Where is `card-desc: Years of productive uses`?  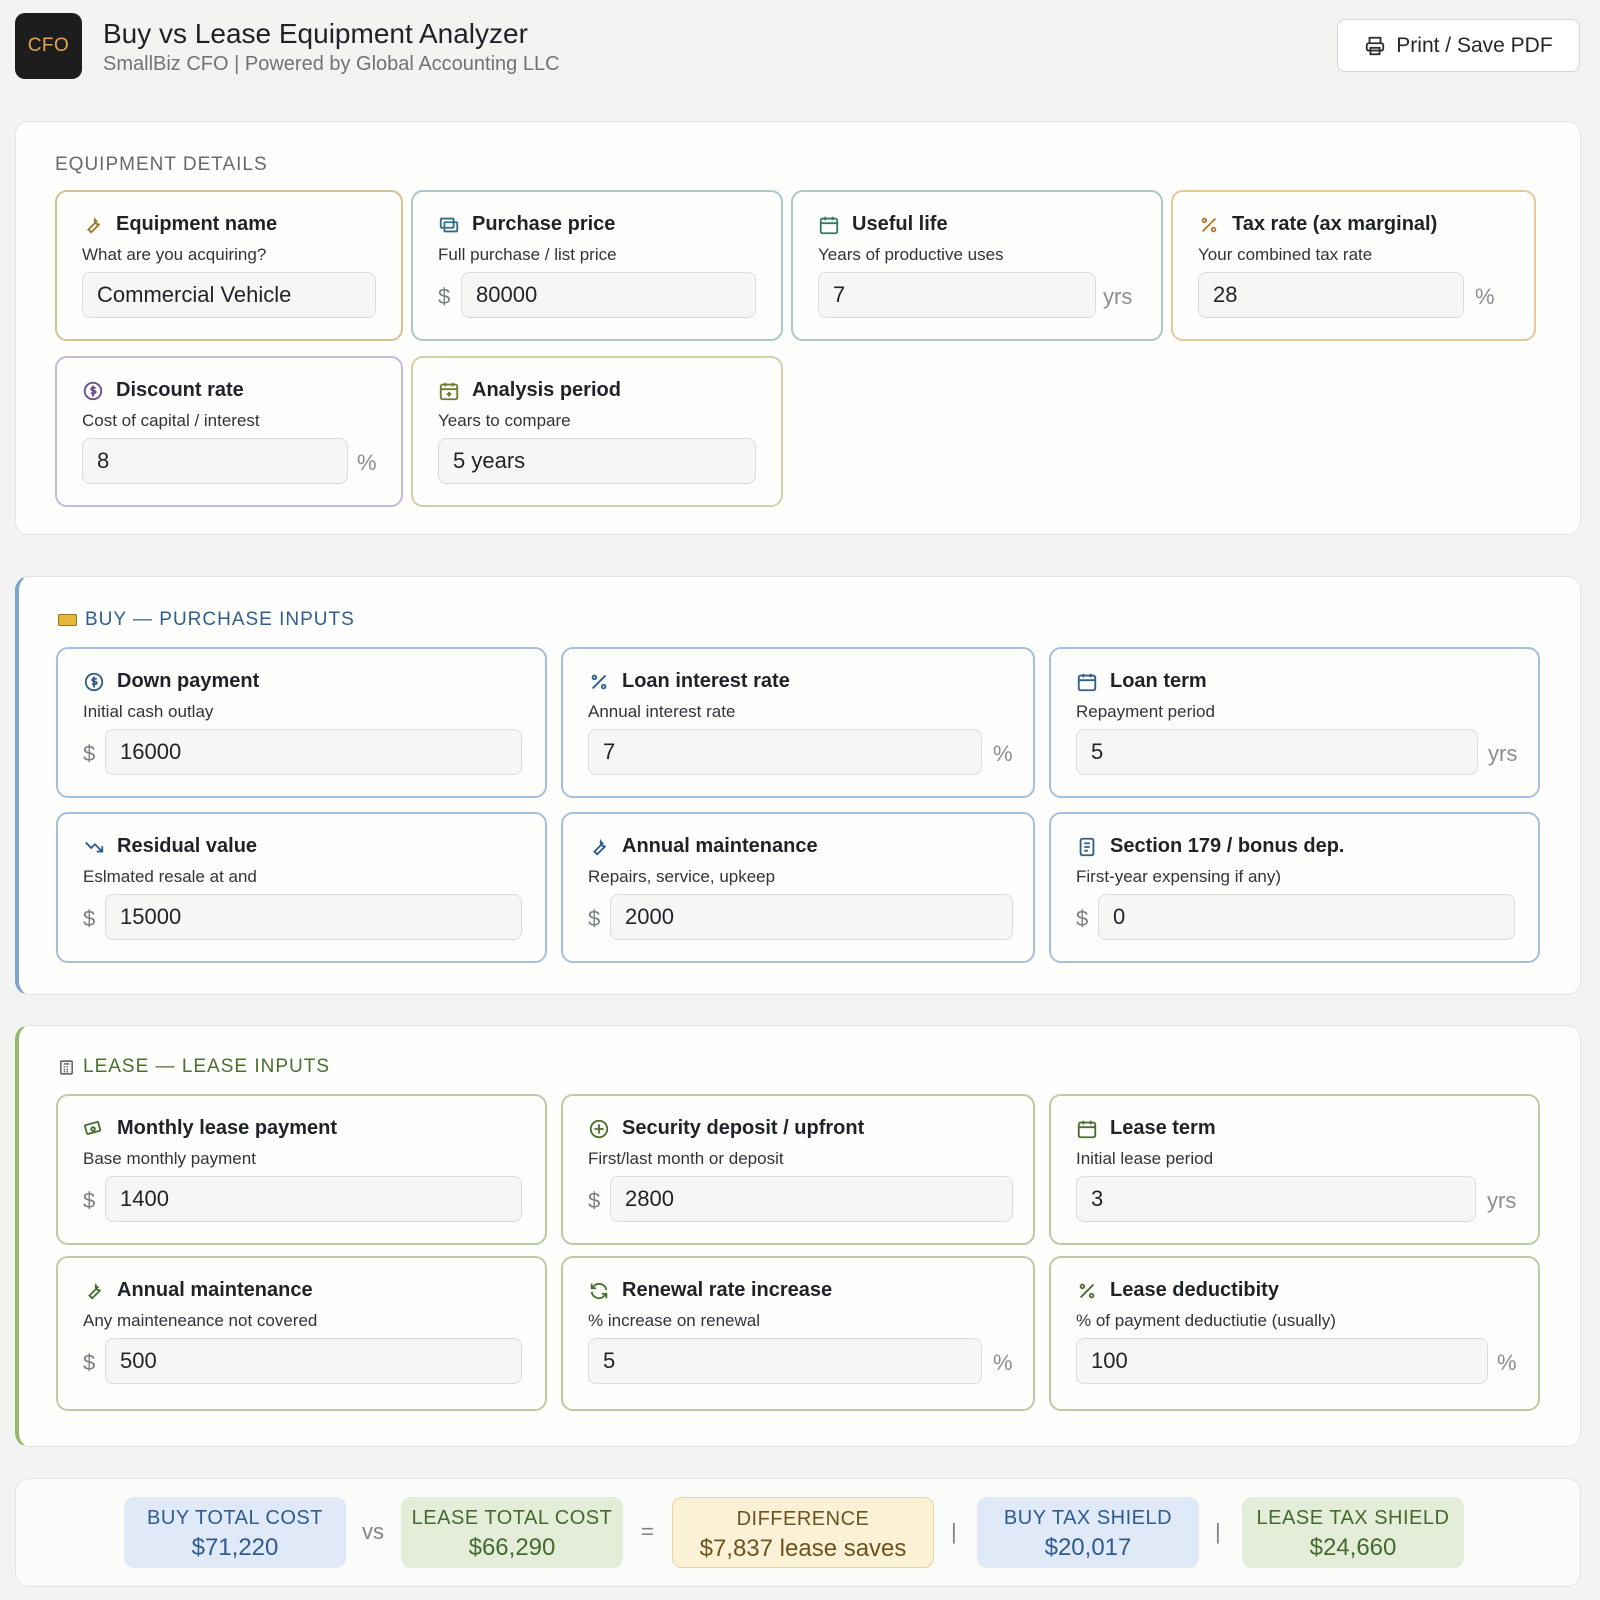 card-desc: Years of productive uses is located at coordinates (911, 254).